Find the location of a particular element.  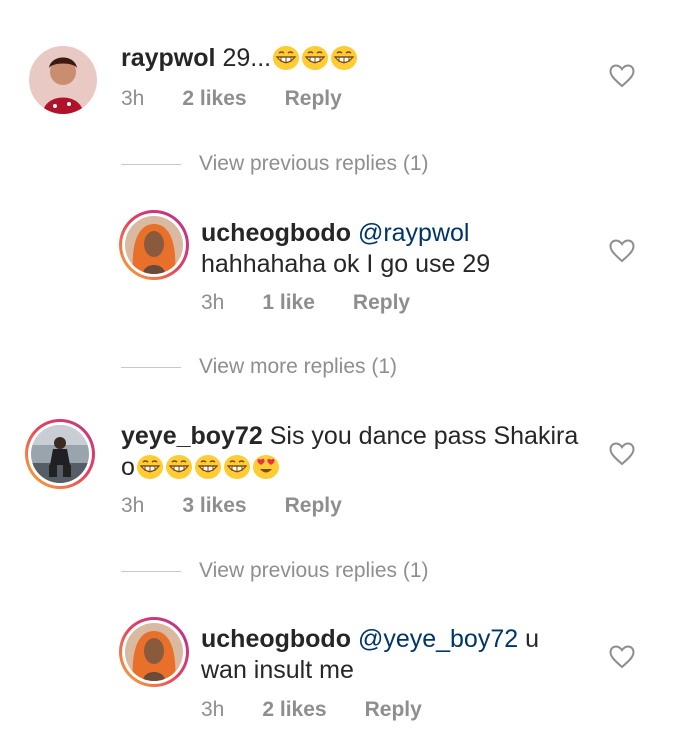

comment-meta: 3h 1 like Reply is located at coordinates (305, 303).